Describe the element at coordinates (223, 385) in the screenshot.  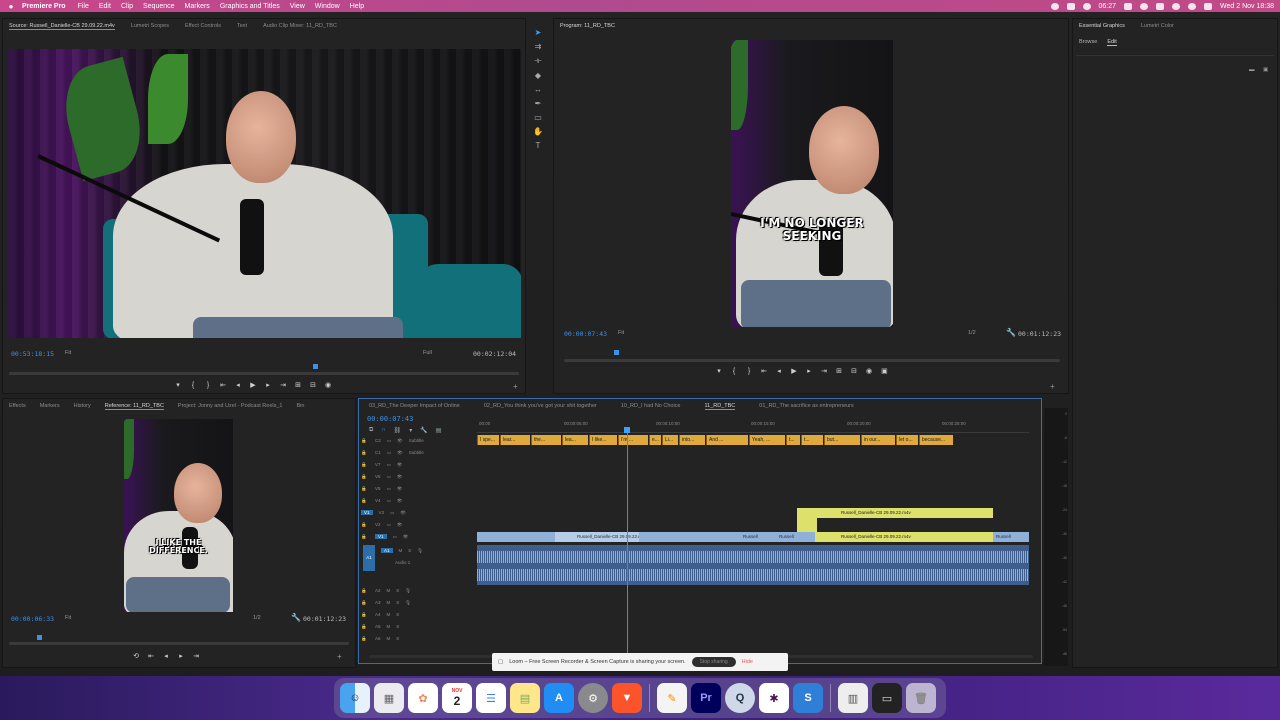
I see `go-to-in-icon: ⇤` at that location.